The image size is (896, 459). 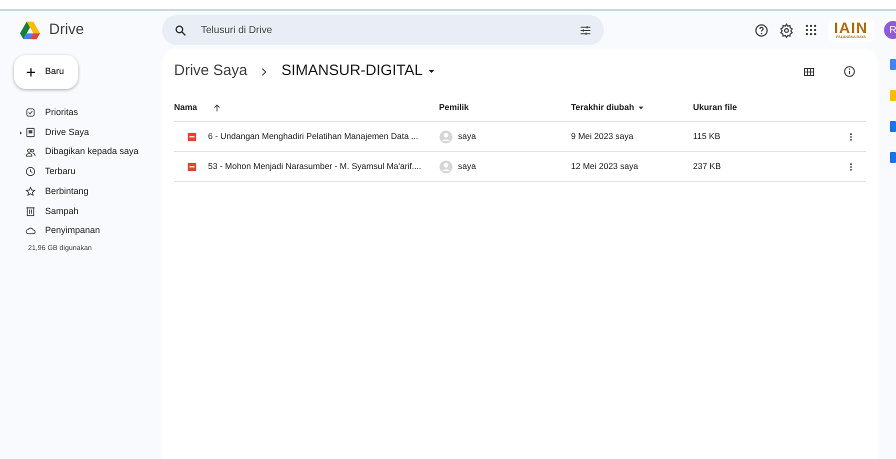 I want to click on file-size: 115 KB, so click(x=706, y=136).